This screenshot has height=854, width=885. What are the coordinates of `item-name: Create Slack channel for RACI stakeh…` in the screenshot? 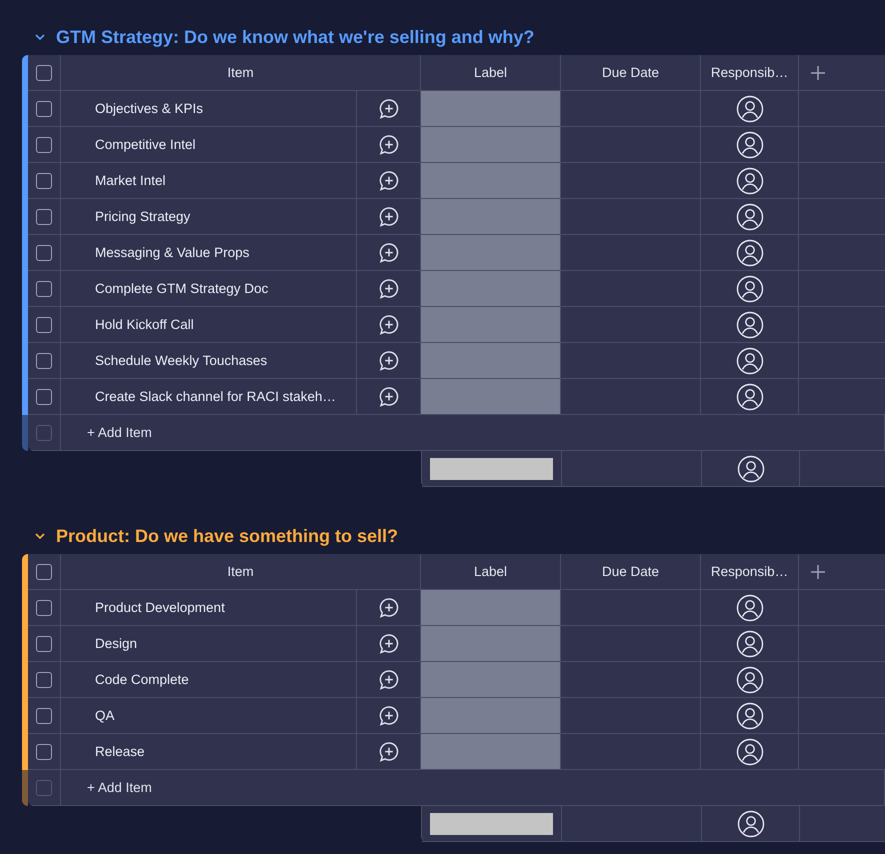 It's located at (215, 396).